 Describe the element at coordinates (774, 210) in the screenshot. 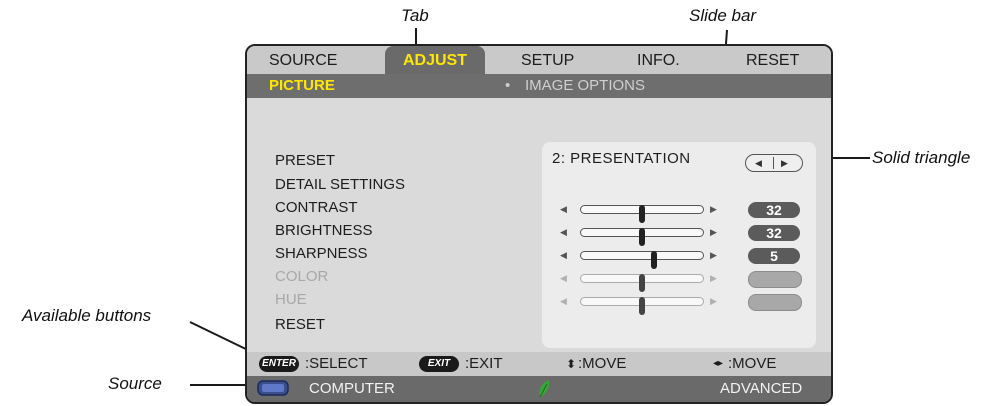

I see `contrast-value: 32` at that location.